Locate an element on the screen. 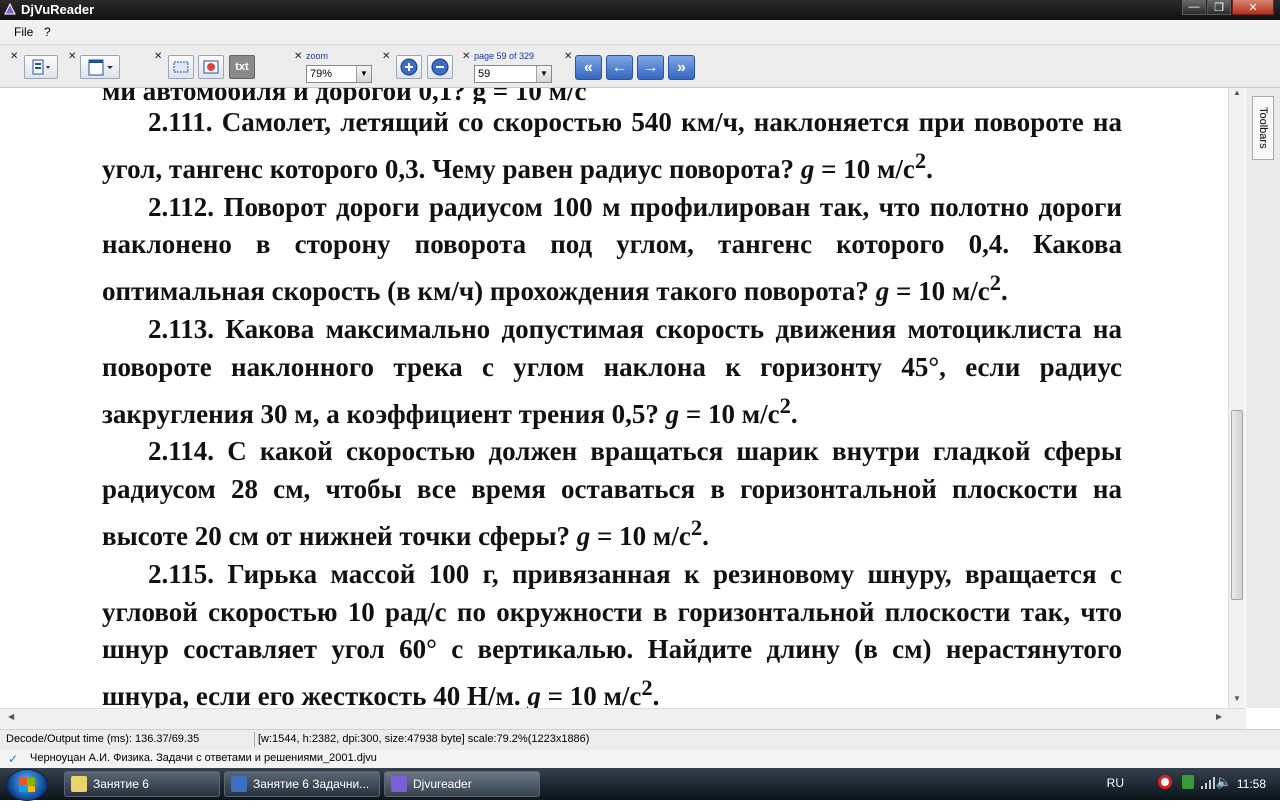  text-mode-button: txt is located at coordinates (242, 67).